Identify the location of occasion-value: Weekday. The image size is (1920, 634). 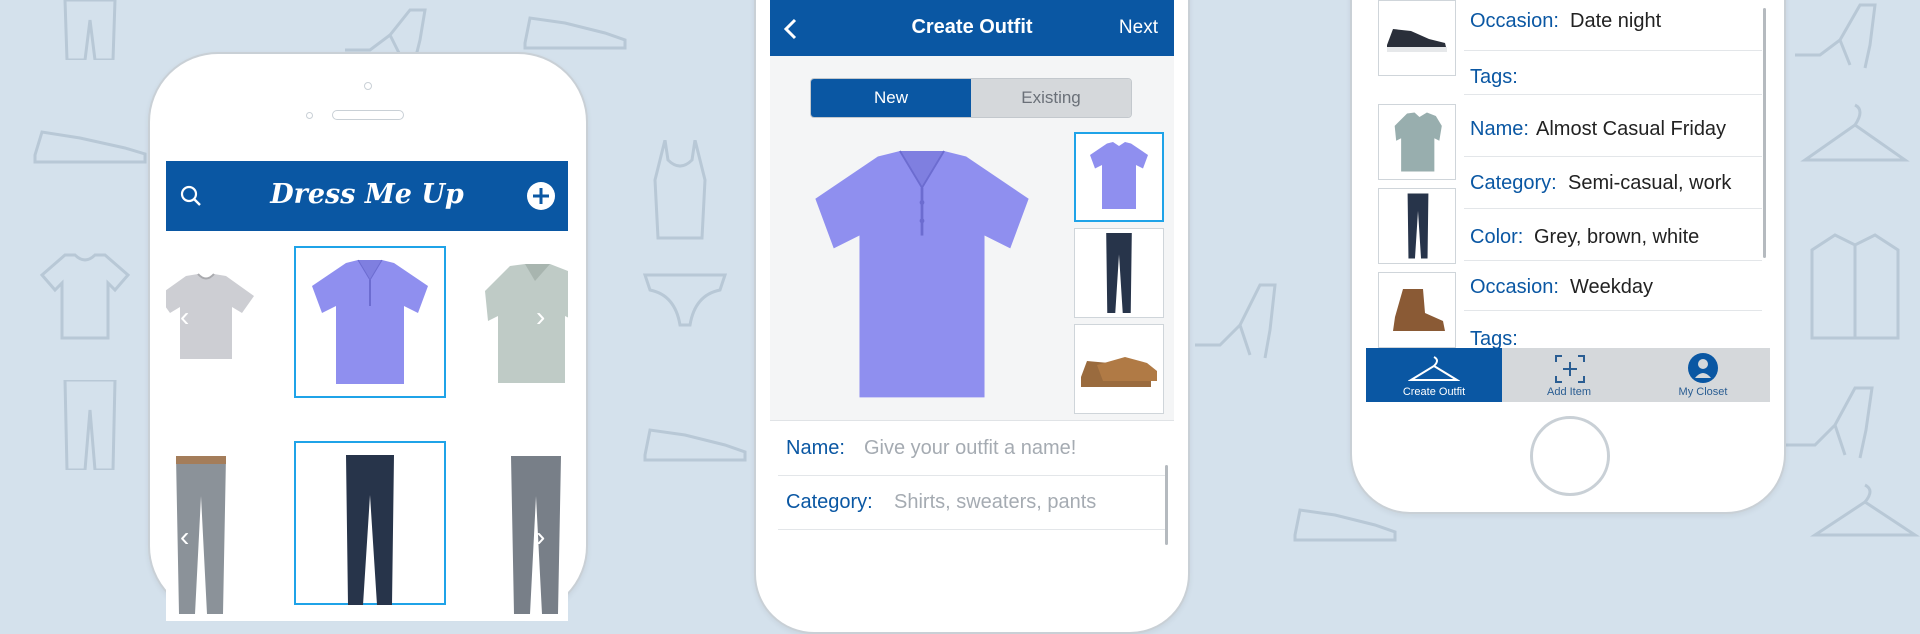
(1612, 287).